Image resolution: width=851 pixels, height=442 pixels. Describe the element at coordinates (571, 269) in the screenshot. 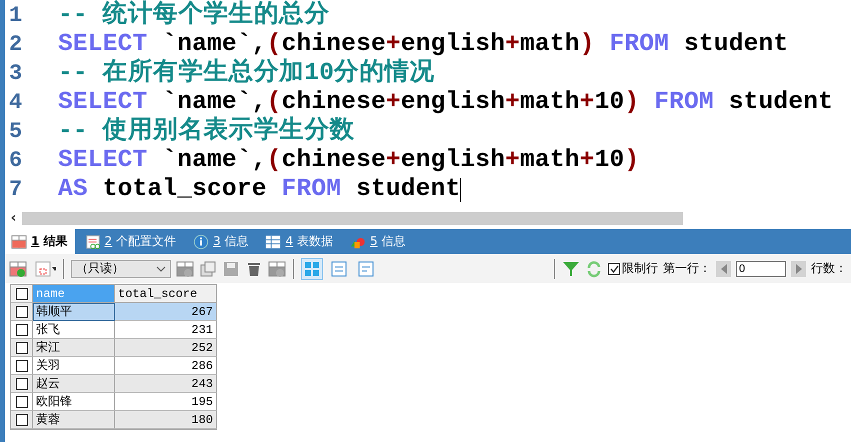

I see `filter-icon` at that location.